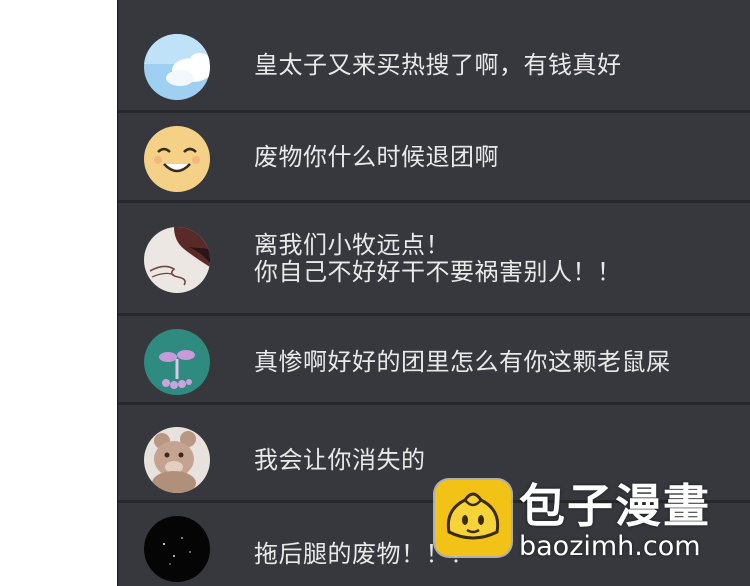  Describe the element at coordinates (177, 67) in the screenshot. I see `sky-cloud-avatar-icon` at that location.